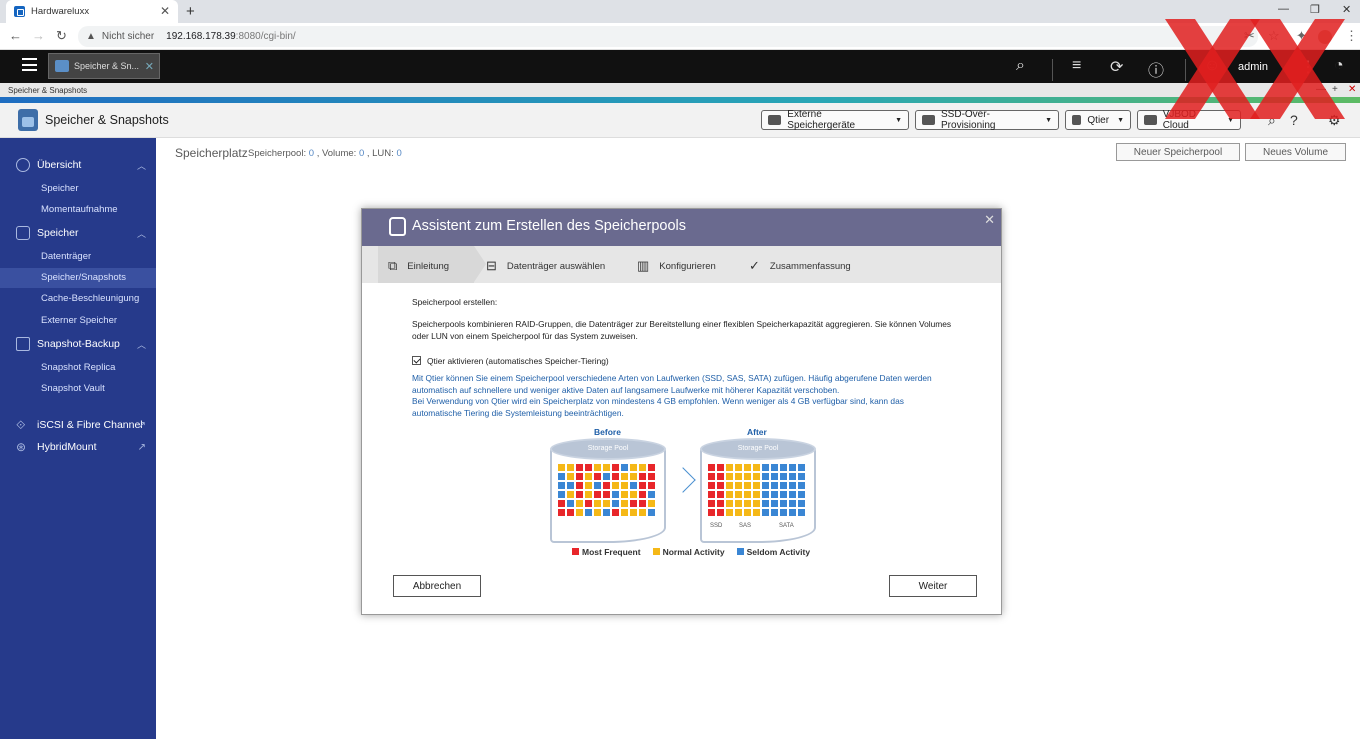 This screenshot has width=1360, height=739. Describe the element at coordinates (81, 447) in the screenshot. I see `sidebar-link-hybridmount: ⊛ HybridMount ↗` at that location.